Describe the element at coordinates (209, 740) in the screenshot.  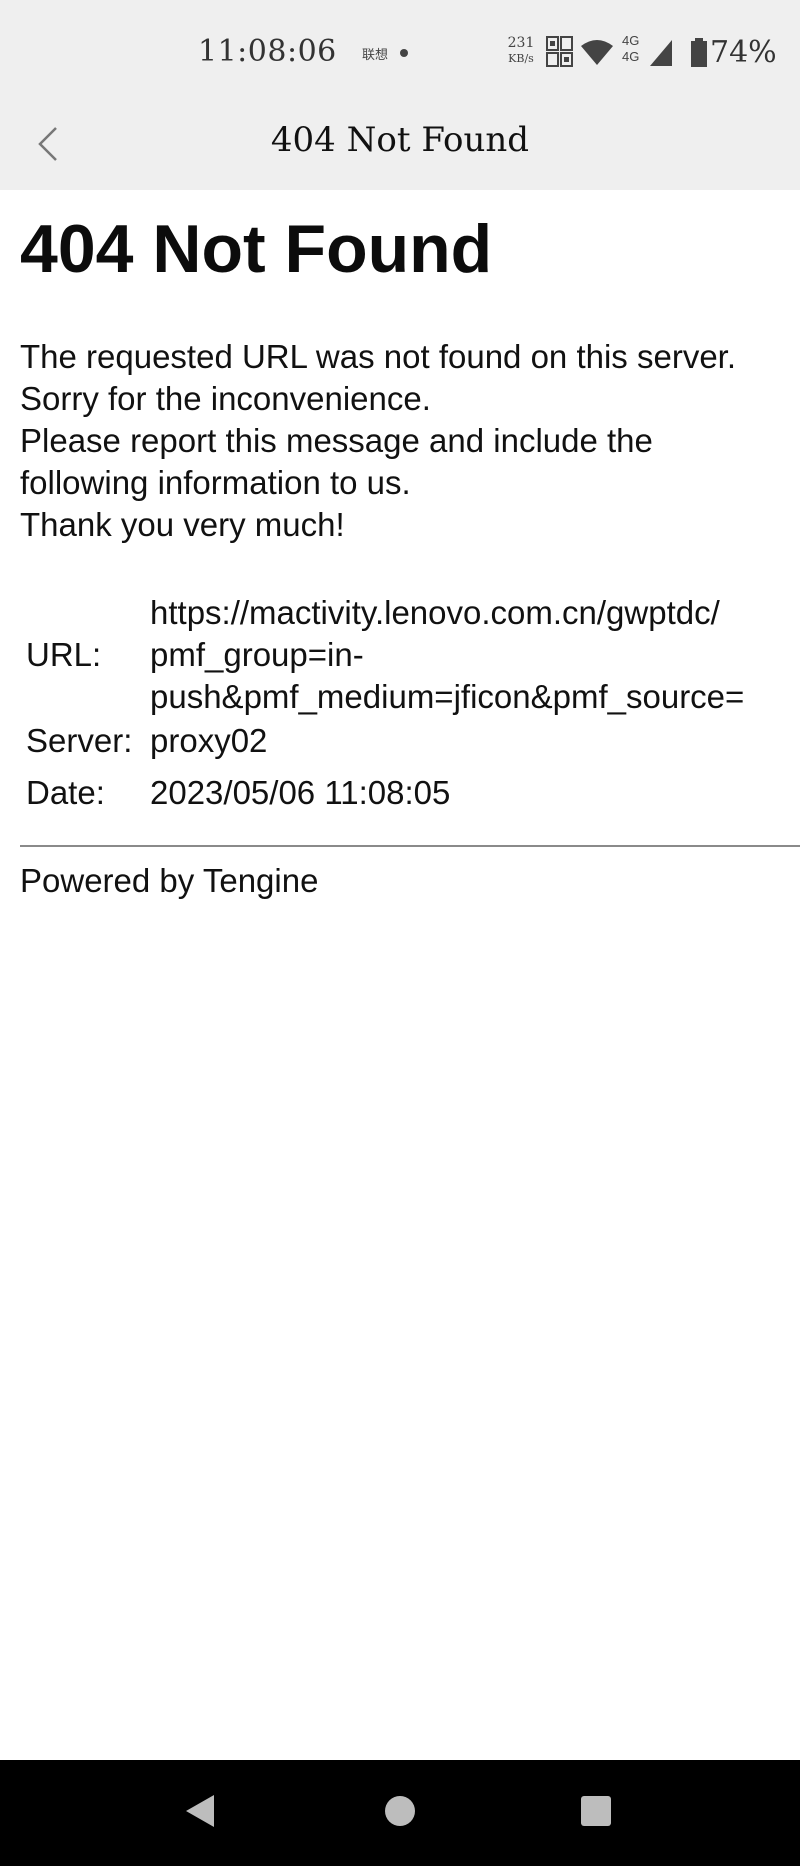
I see `server-value: proxy02` at that location.